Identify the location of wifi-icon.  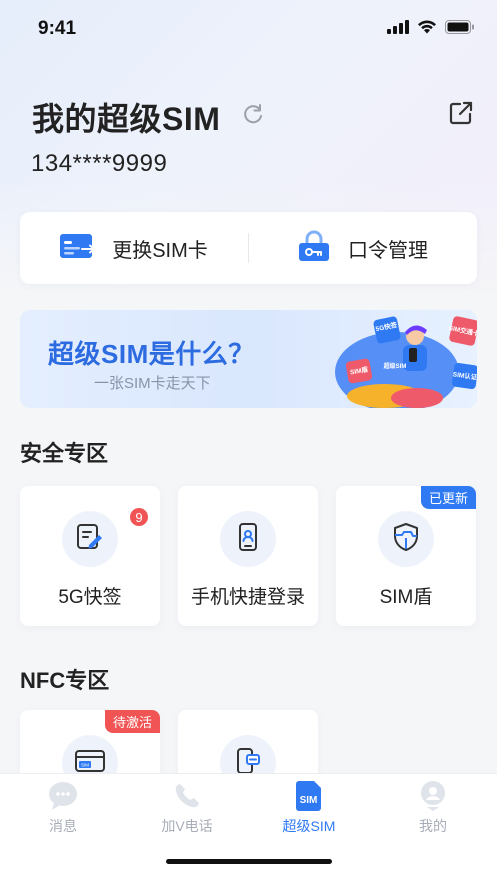
(427, 29).